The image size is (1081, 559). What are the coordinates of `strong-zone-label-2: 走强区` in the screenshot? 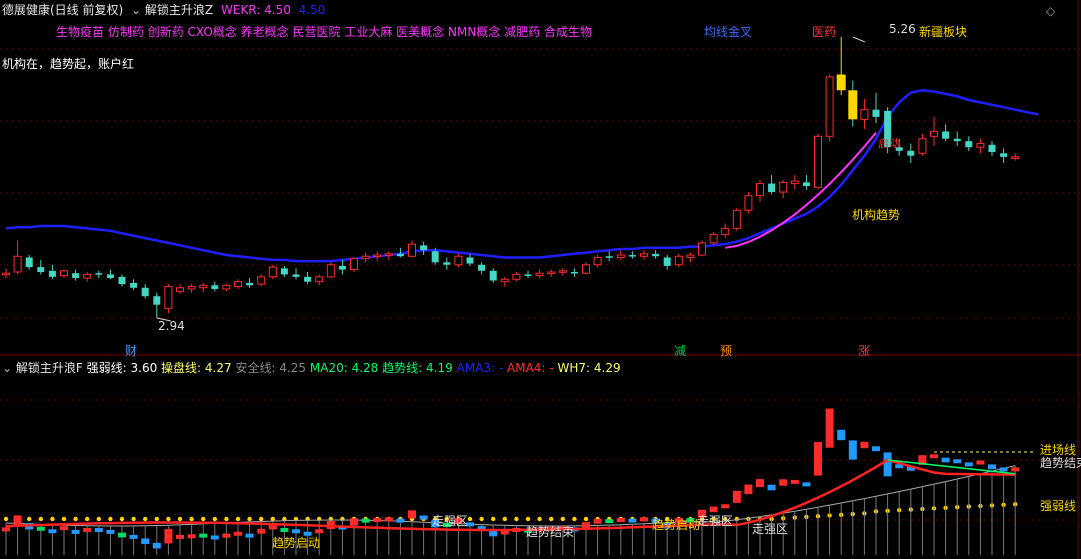 It's located at (715, 521).